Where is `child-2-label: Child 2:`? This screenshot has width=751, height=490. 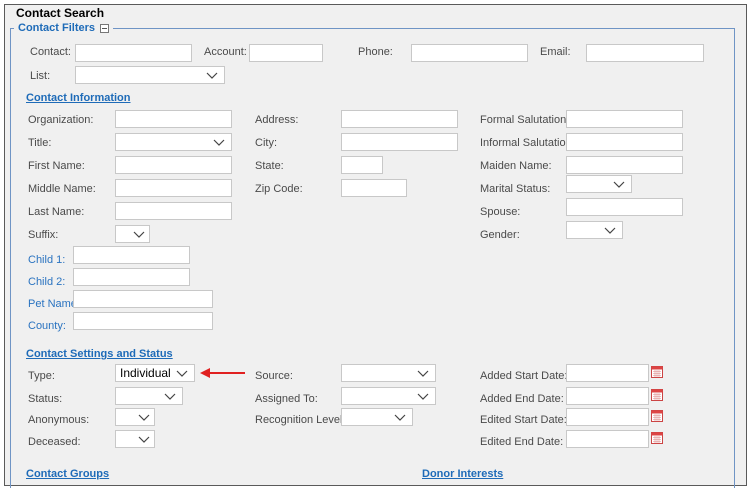
child-2-label: Child 2: is located at coordinates (47, 282).